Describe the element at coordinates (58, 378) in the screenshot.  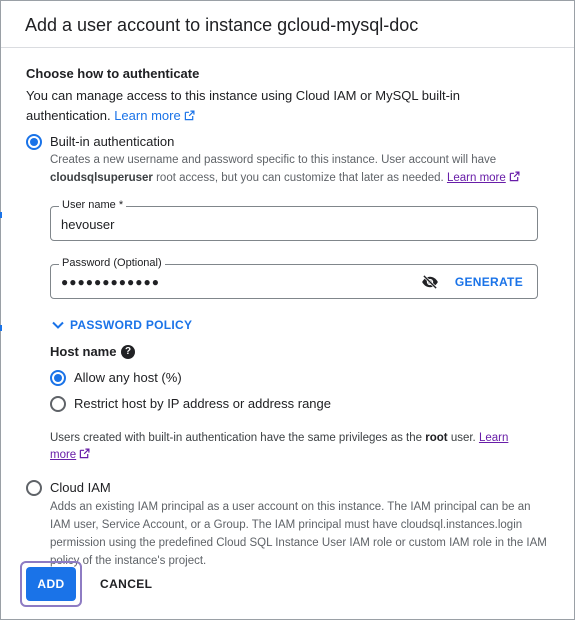
I see `host-any-radio` at that location.